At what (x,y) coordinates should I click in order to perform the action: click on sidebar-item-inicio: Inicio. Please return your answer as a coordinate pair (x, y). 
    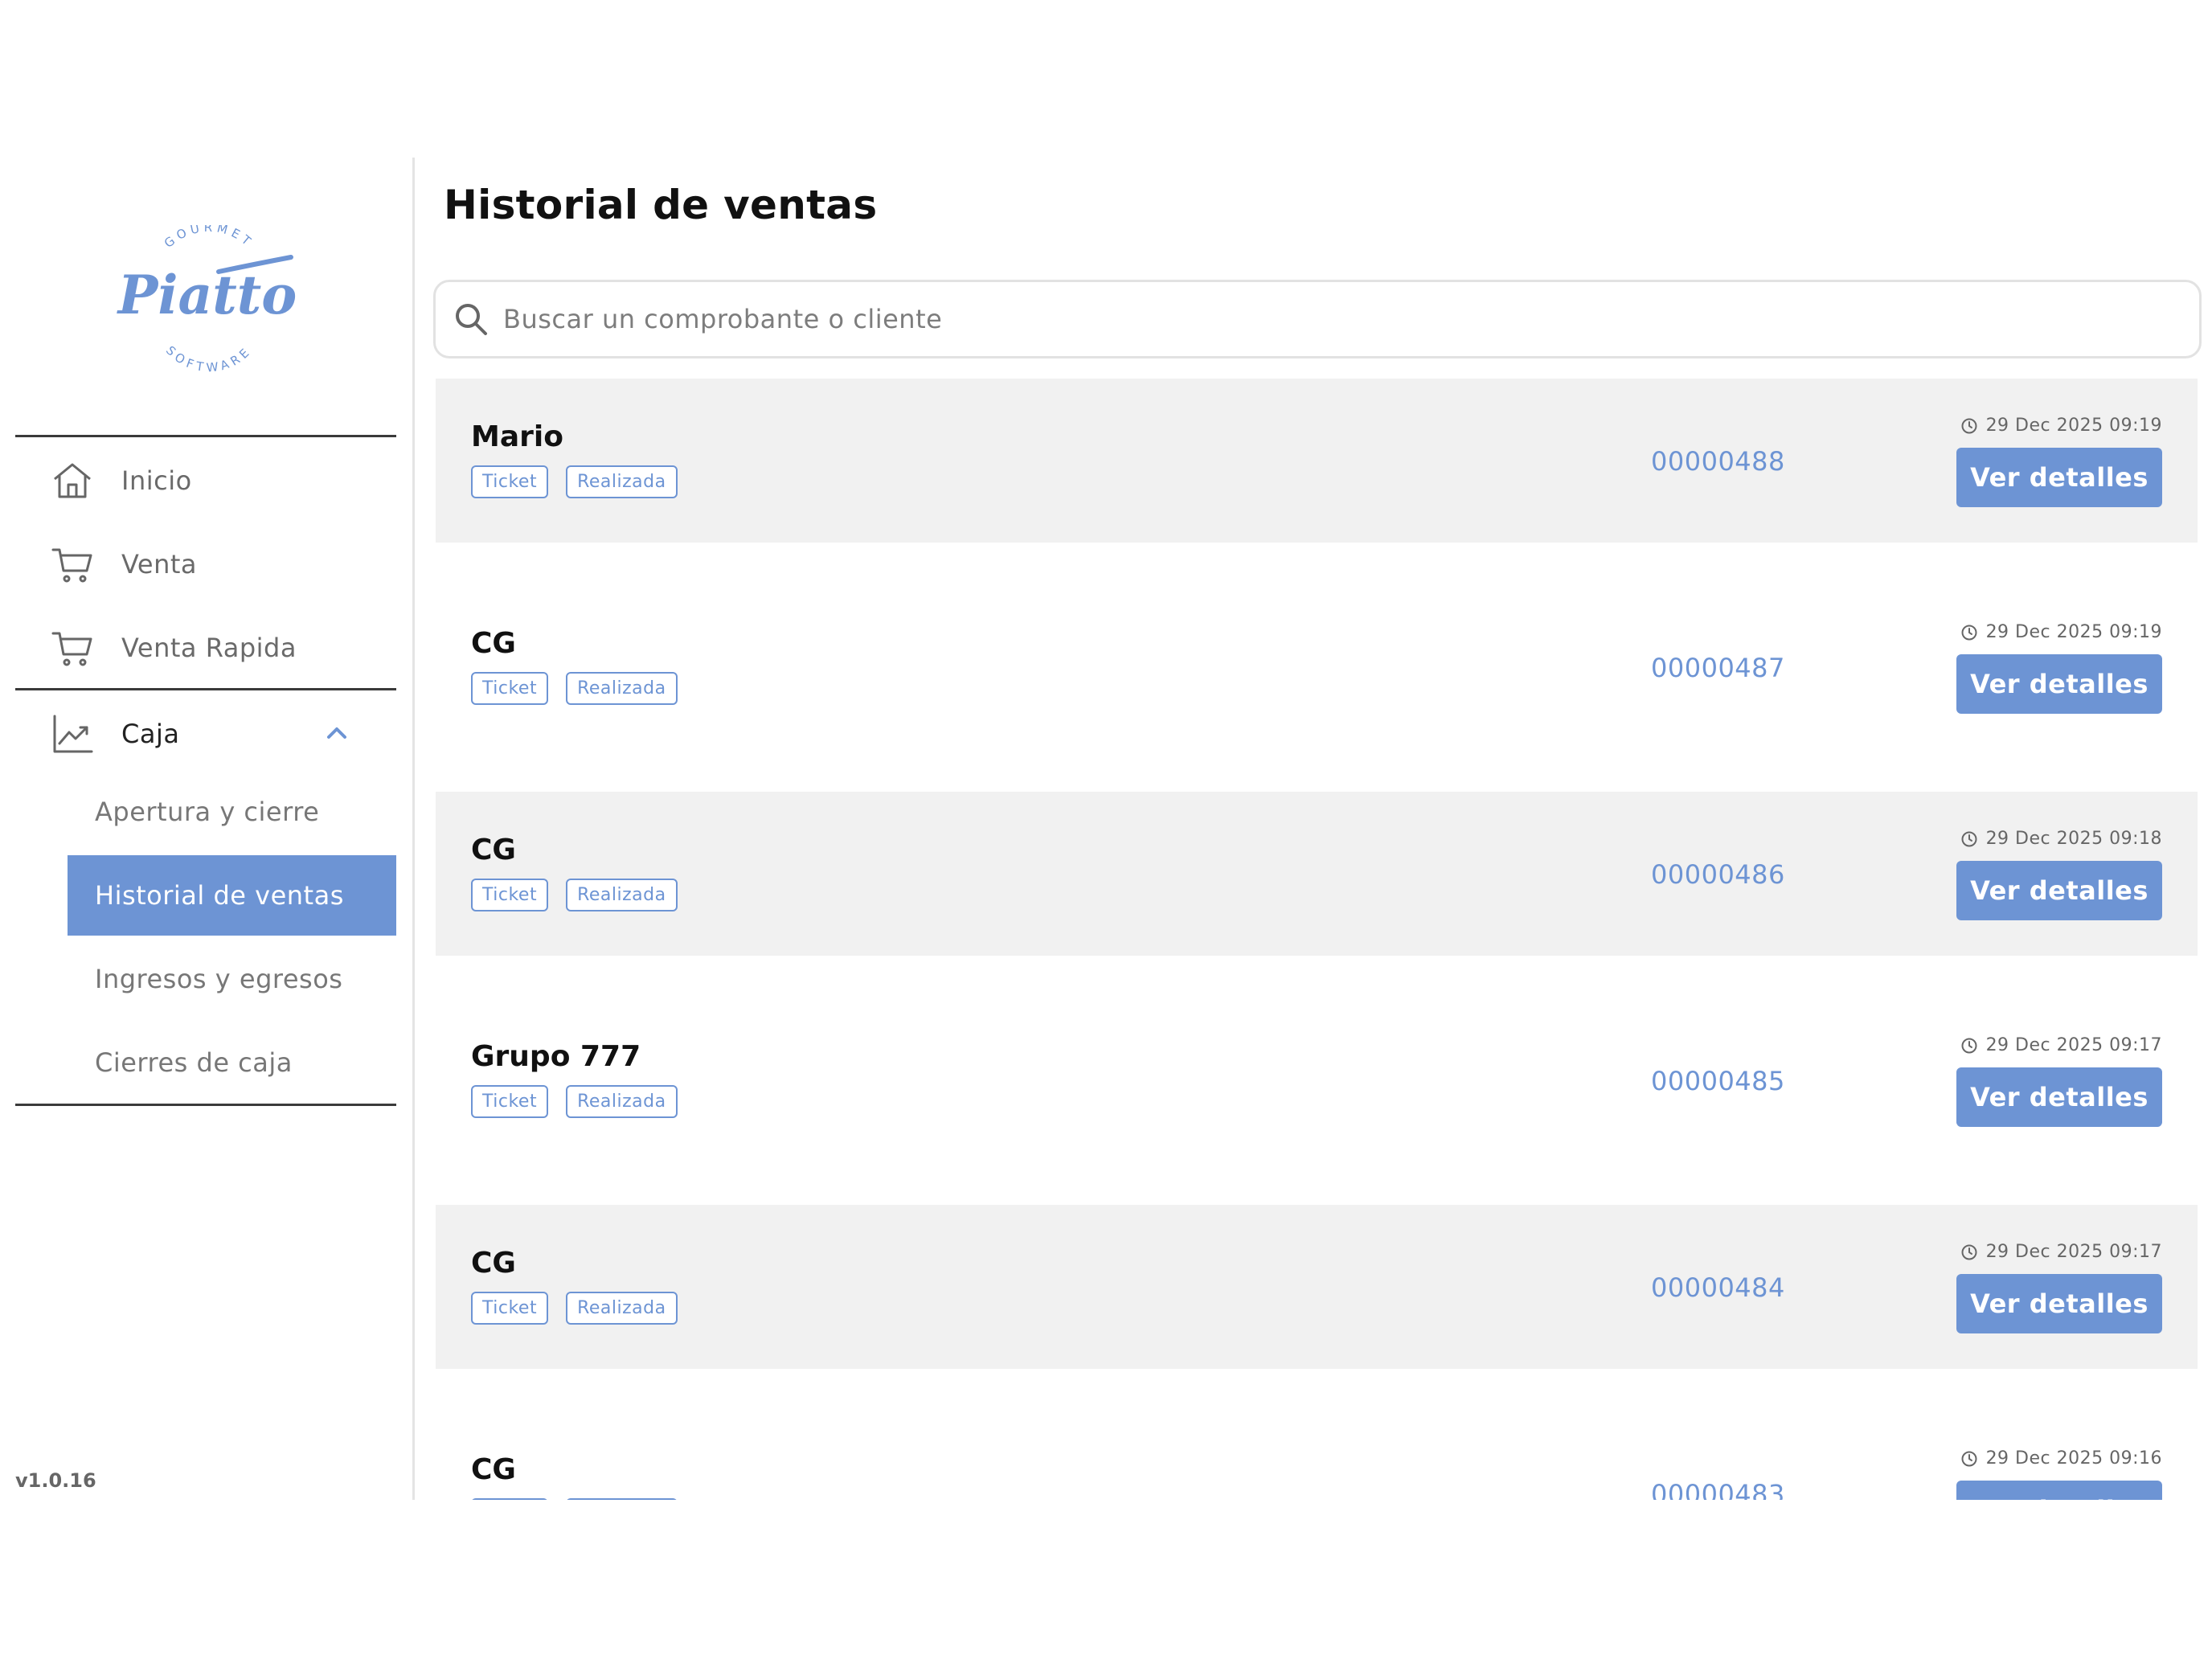
    Looking at the image, I should click on (205, 480).